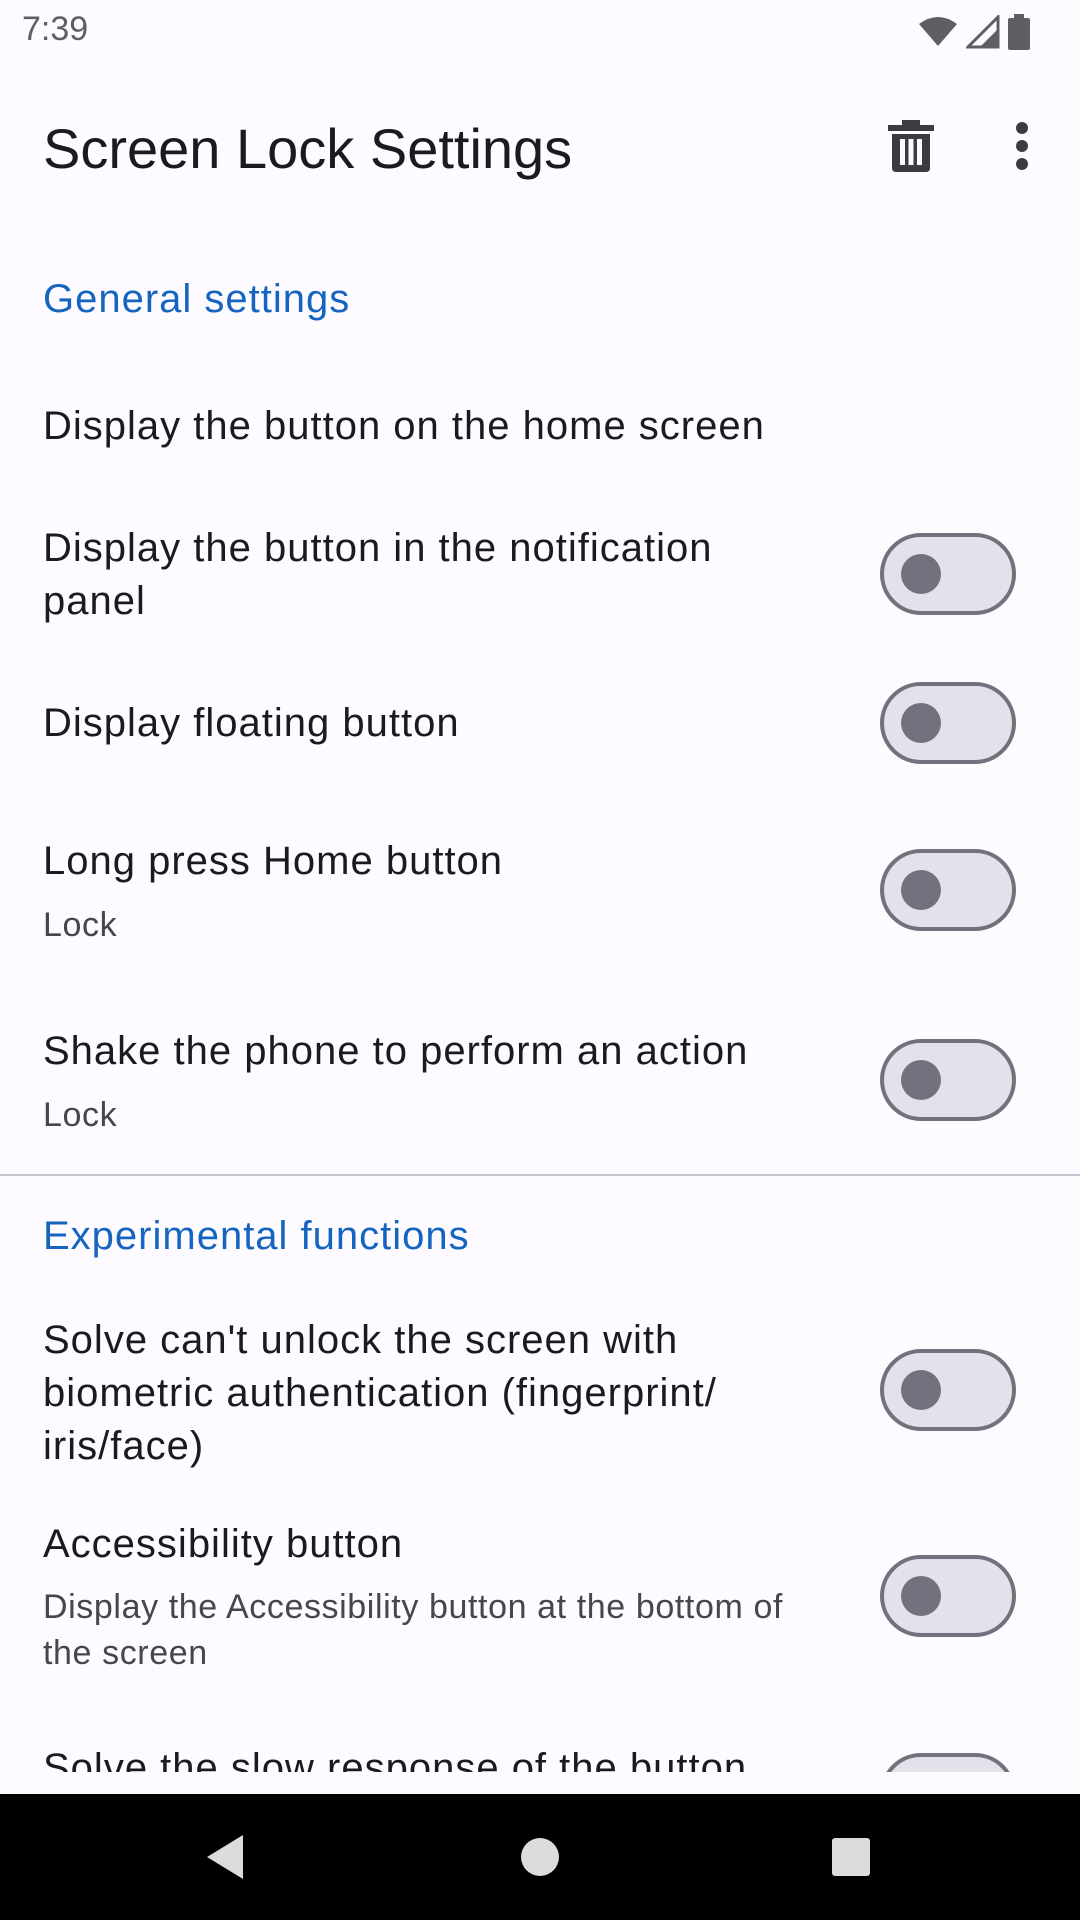  Describe the element at coordinates (395, 1759) in the screenshot. I see `pref-title: Solve the slow response of the button` at that location.